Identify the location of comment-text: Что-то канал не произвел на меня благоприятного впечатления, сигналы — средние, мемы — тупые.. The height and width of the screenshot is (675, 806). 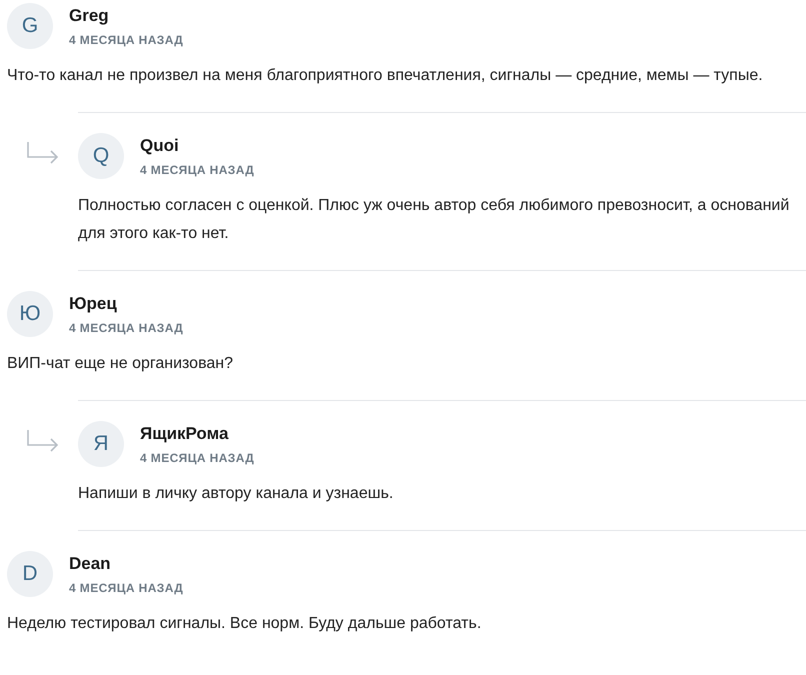
(385, 76).